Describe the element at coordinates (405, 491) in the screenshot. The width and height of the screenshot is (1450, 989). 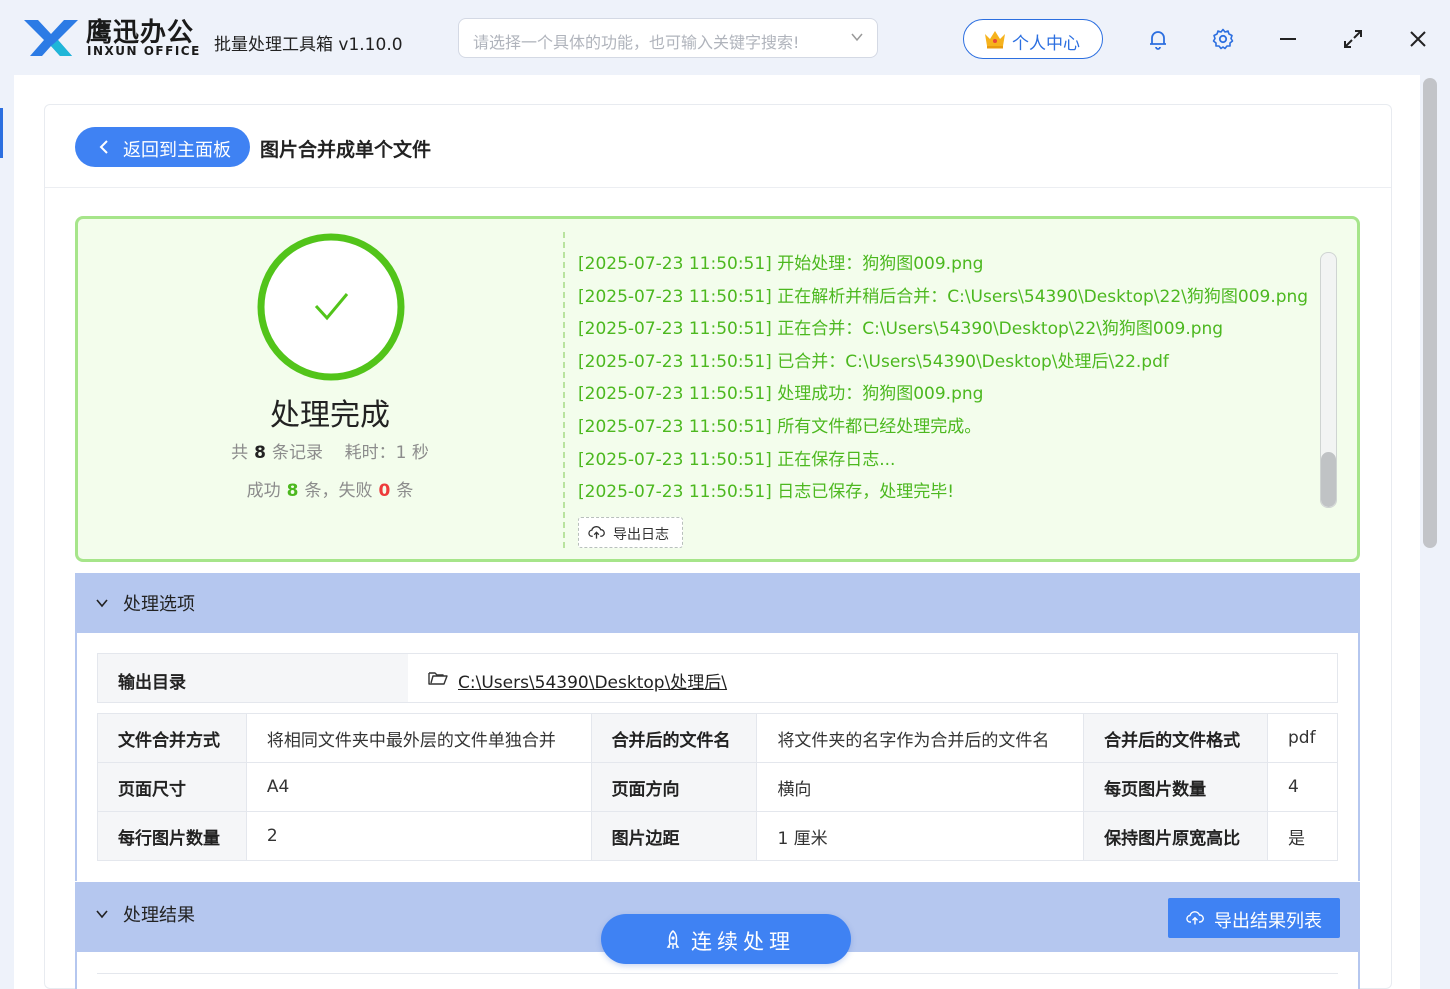
I see `fail-suffix: 条` at that location.